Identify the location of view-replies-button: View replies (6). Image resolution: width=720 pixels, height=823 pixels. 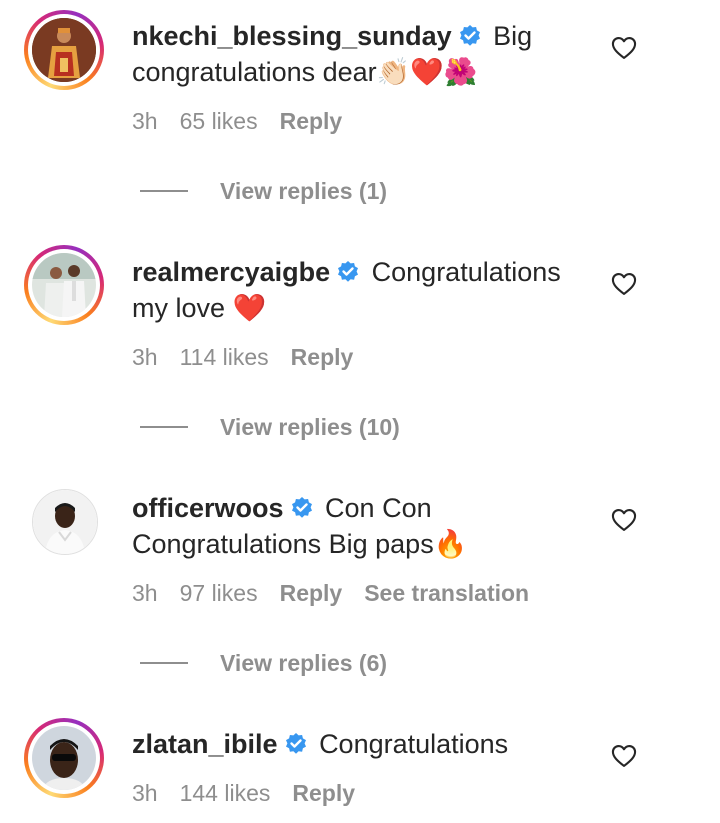
(263, 663).